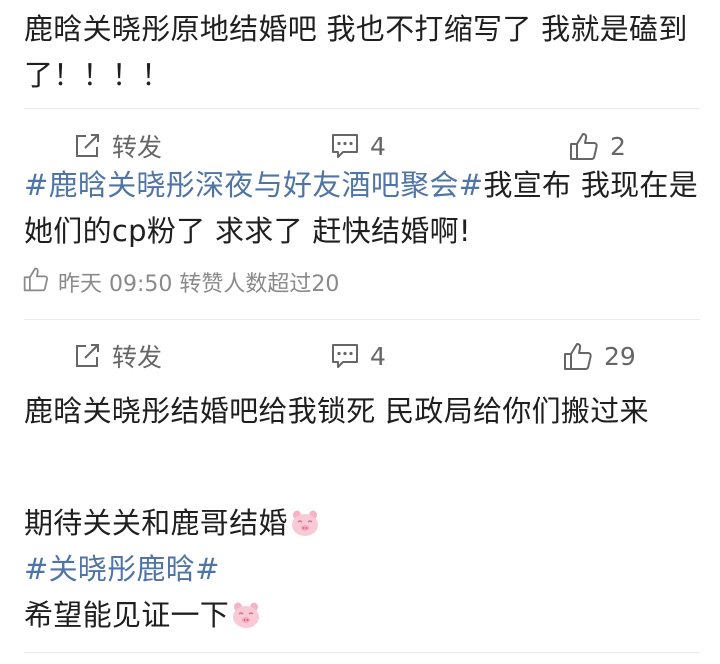 The width and height of the screenshot is (720, 664). I want to click on action-bar: 转发 4 2, so click(360, 146).